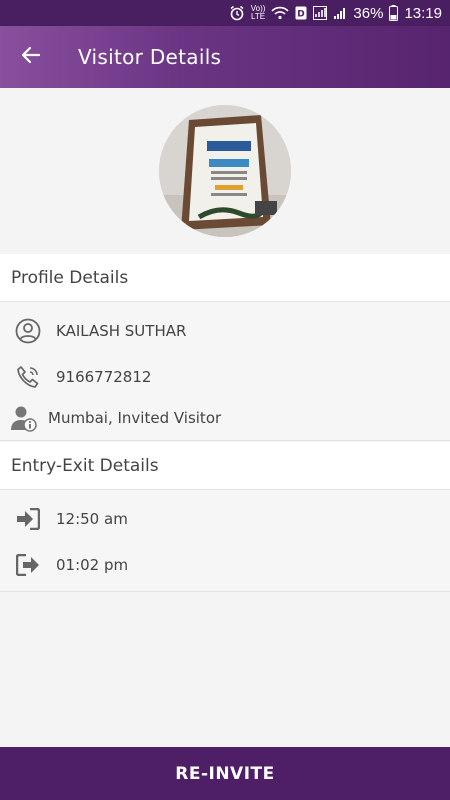 The height and width of the screenshot is (800, 450). Describe the element at coordinates (225, 466) in the screenshot. I see `entry-exit-details-header: Entry-Exit Details` at that location.